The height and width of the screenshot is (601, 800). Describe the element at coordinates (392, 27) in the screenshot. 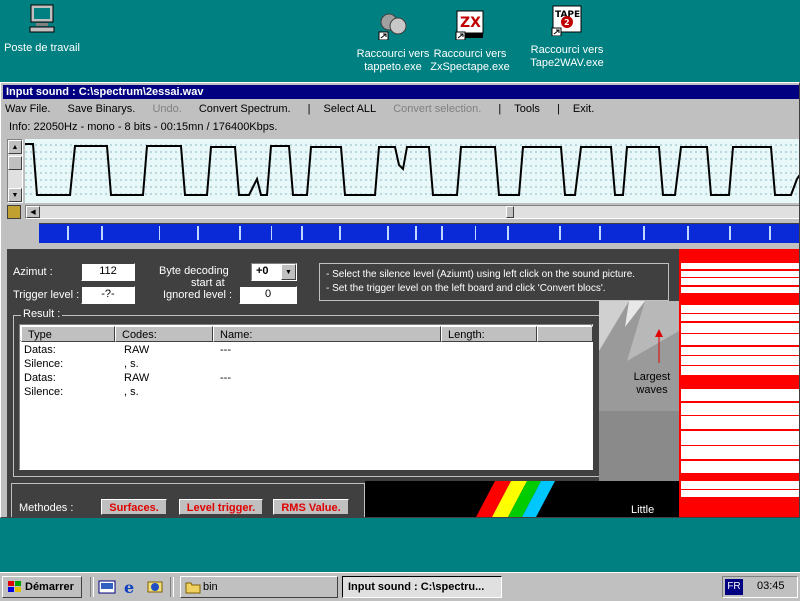

I see `tappeto-icon` at that location.